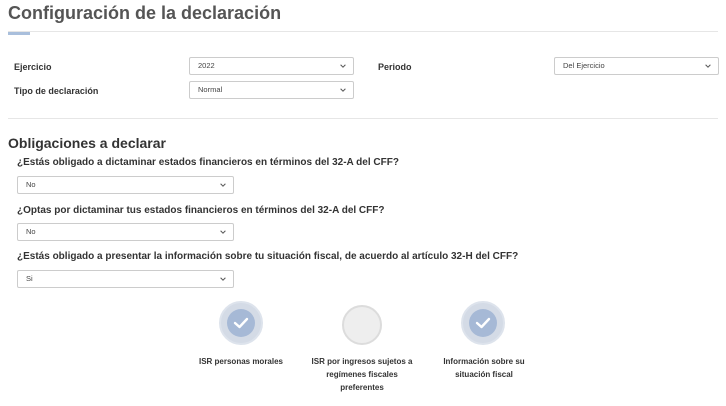 This screenshot has height=406, width=726. I want to click on question-2-select: No, so click(125, 232).